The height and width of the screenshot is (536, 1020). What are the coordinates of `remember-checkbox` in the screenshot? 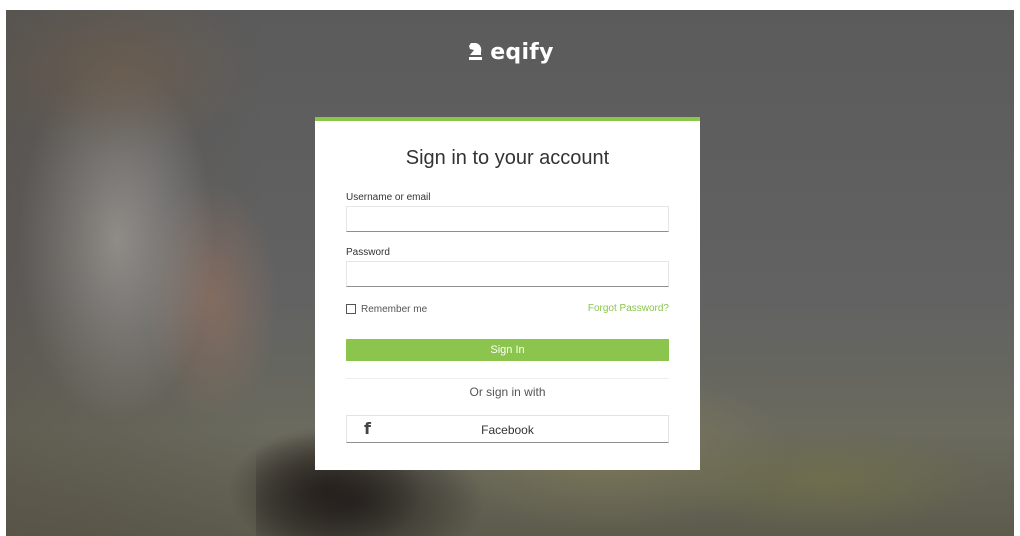 It's located at (351, 309).